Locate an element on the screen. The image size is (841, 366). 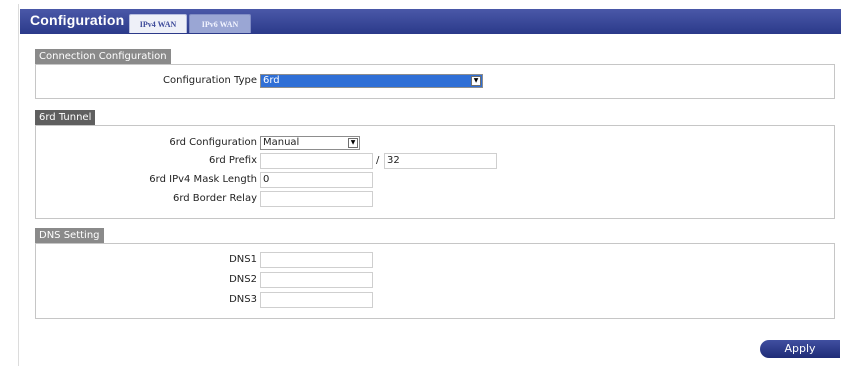
6rd-border-relay-input is located at coordinates (316, 199).